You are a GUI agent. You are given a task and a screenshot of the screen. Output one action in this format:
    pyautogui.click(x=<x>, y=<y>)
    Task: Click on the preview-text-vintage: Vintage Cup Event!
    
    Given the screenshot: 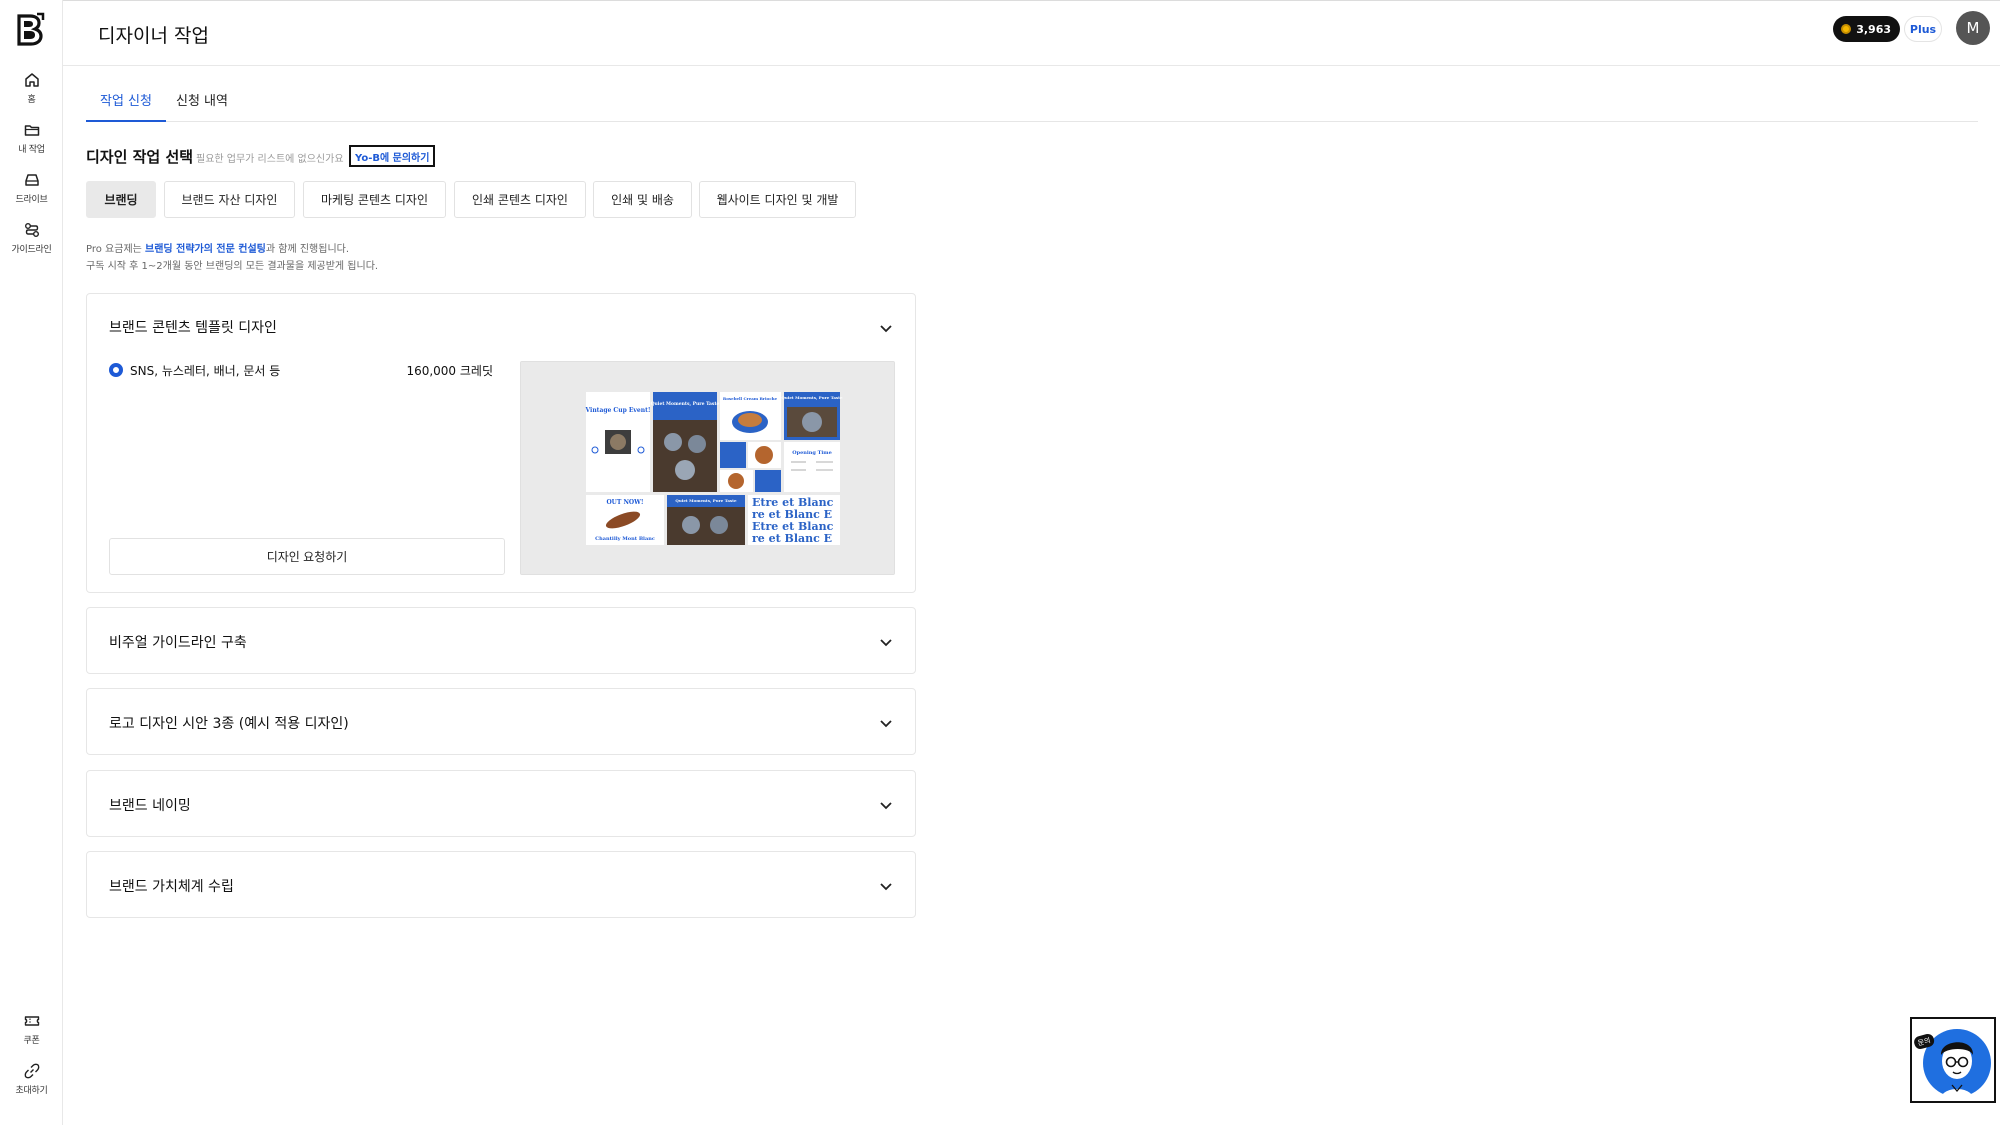 What is the action you would take?
    pyautogui.click(x=617, y=410)
    